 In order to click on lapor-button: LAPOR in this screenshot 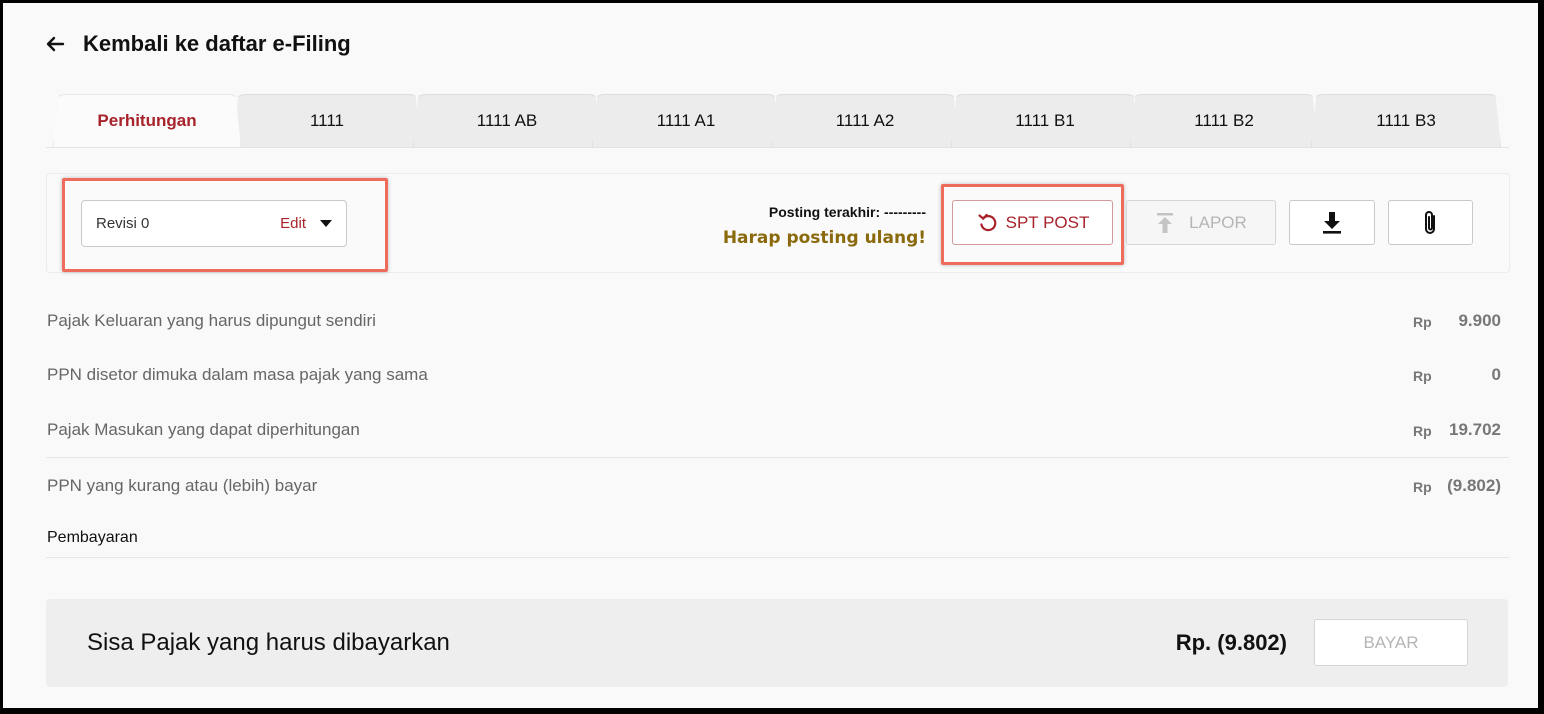, I will do `click(1201, 222)`.